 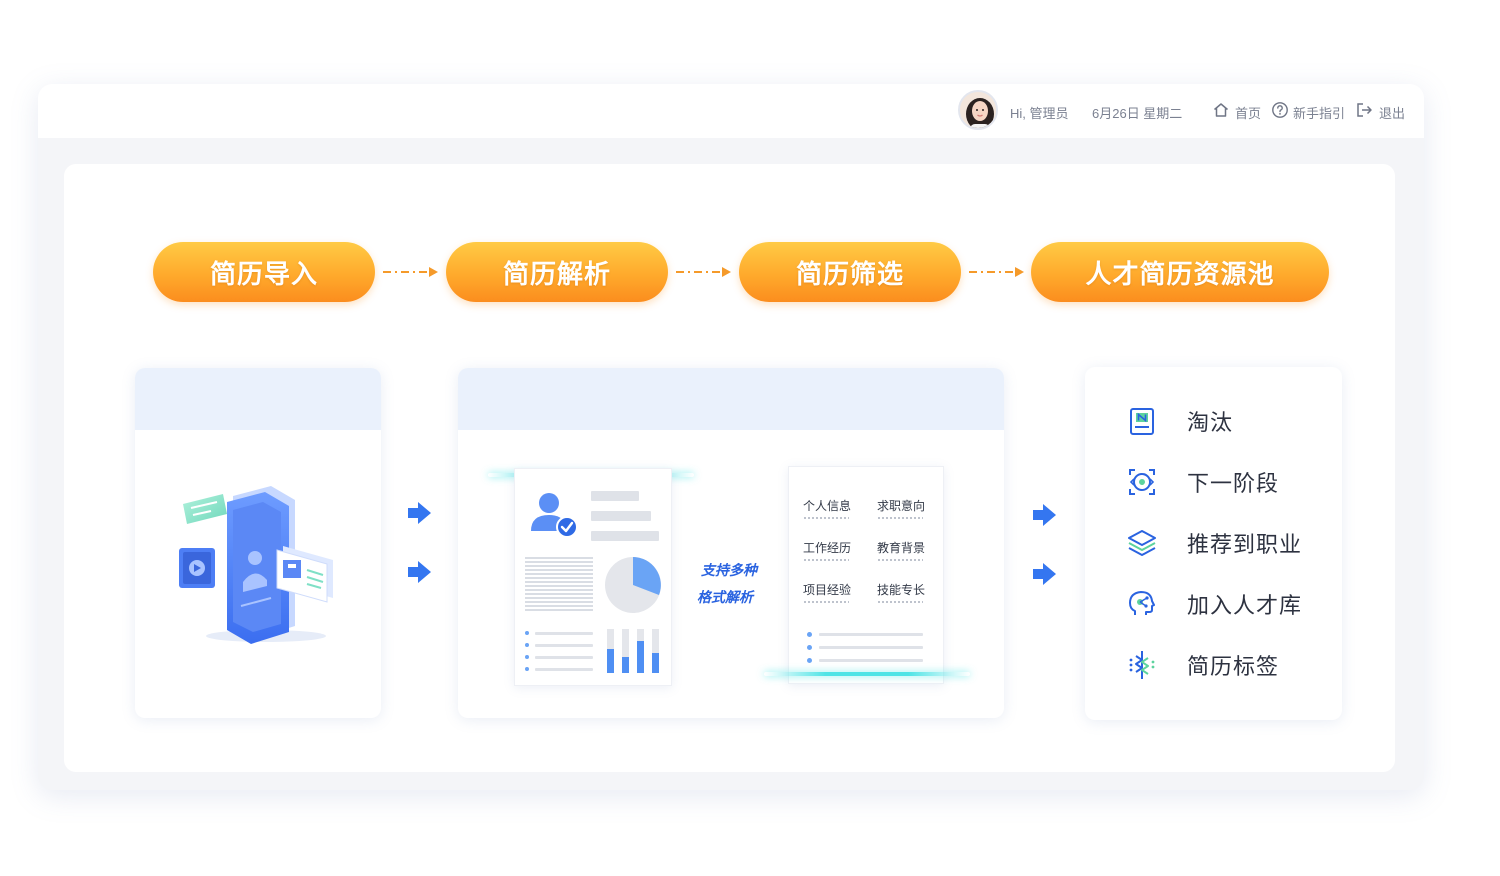 What do you see at coordinates (1280, 110) in the screenshot?
I see `help-circle-icon` at bounding box center [1280, 110].